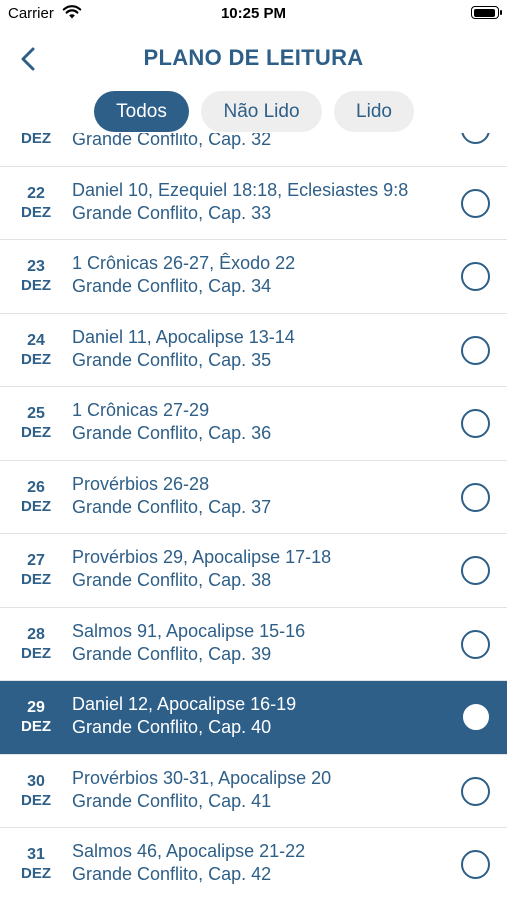  I want to click on book-chapter: Grande Conflito, Cap. 34, so click(172, 286).